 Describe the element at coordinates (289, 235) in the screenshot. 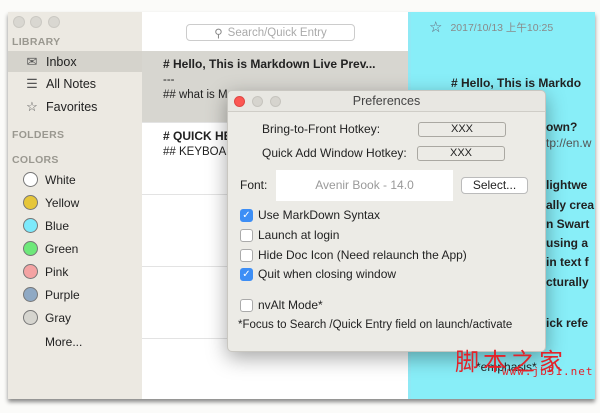

I see `checkbox-launch-at-login: Launch at login` at that location.